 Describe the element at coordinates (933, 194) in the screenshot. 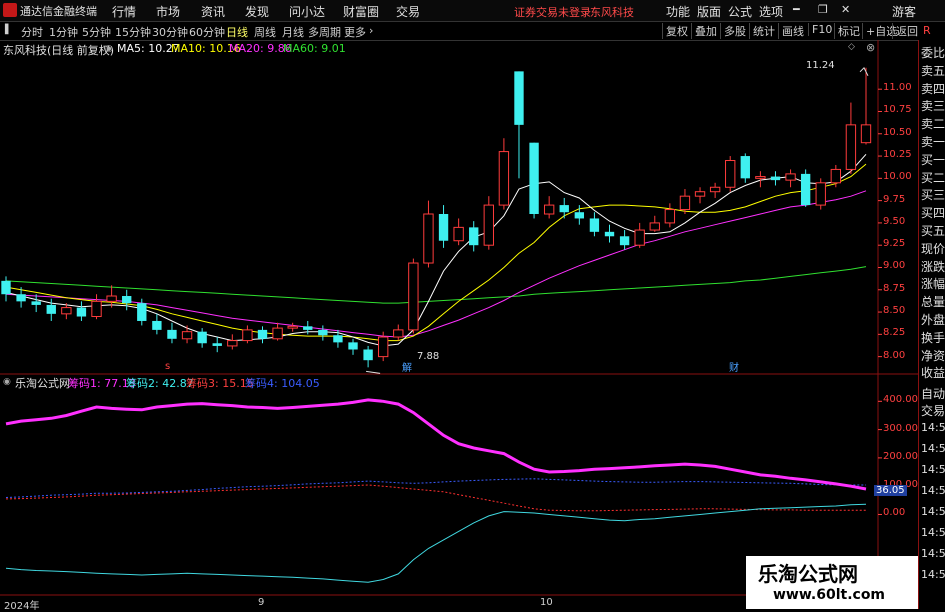

I see `quote-field-label: 买三` at that location.